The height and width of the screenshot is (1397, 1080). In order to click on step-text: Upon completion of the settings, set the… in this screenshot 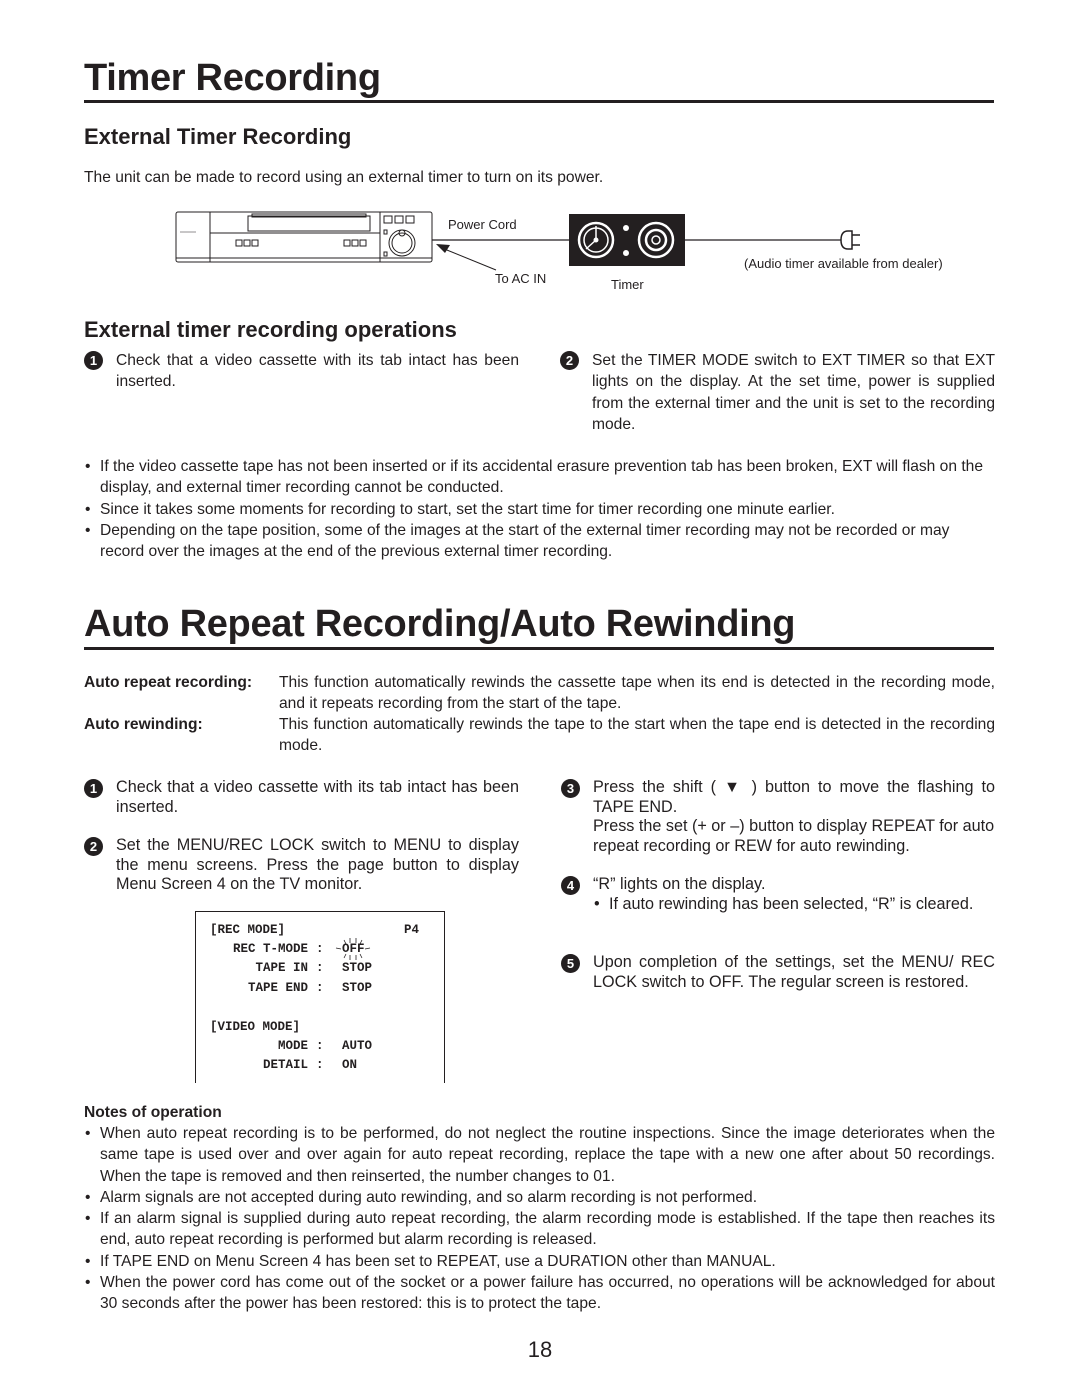, I will do `click(794, 972)`.